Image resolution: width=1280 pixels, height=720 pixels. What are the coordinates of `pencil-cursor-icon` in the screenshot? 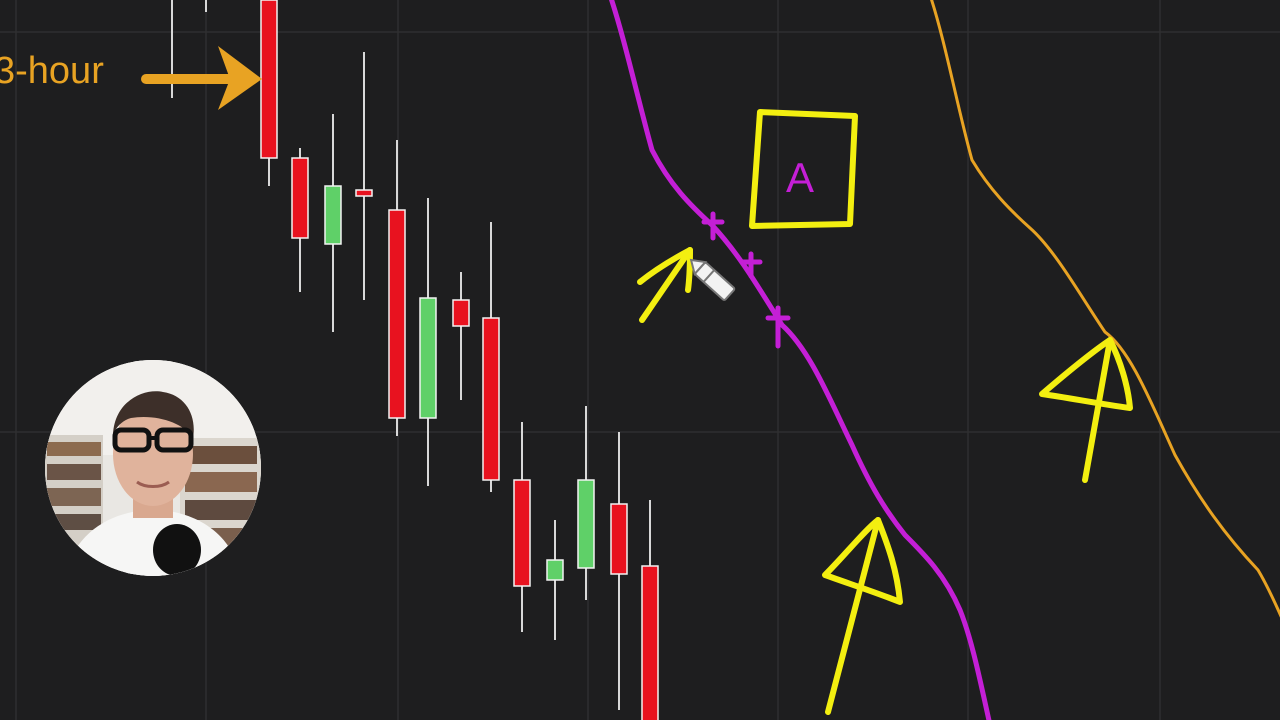 It's located at (712, 279).